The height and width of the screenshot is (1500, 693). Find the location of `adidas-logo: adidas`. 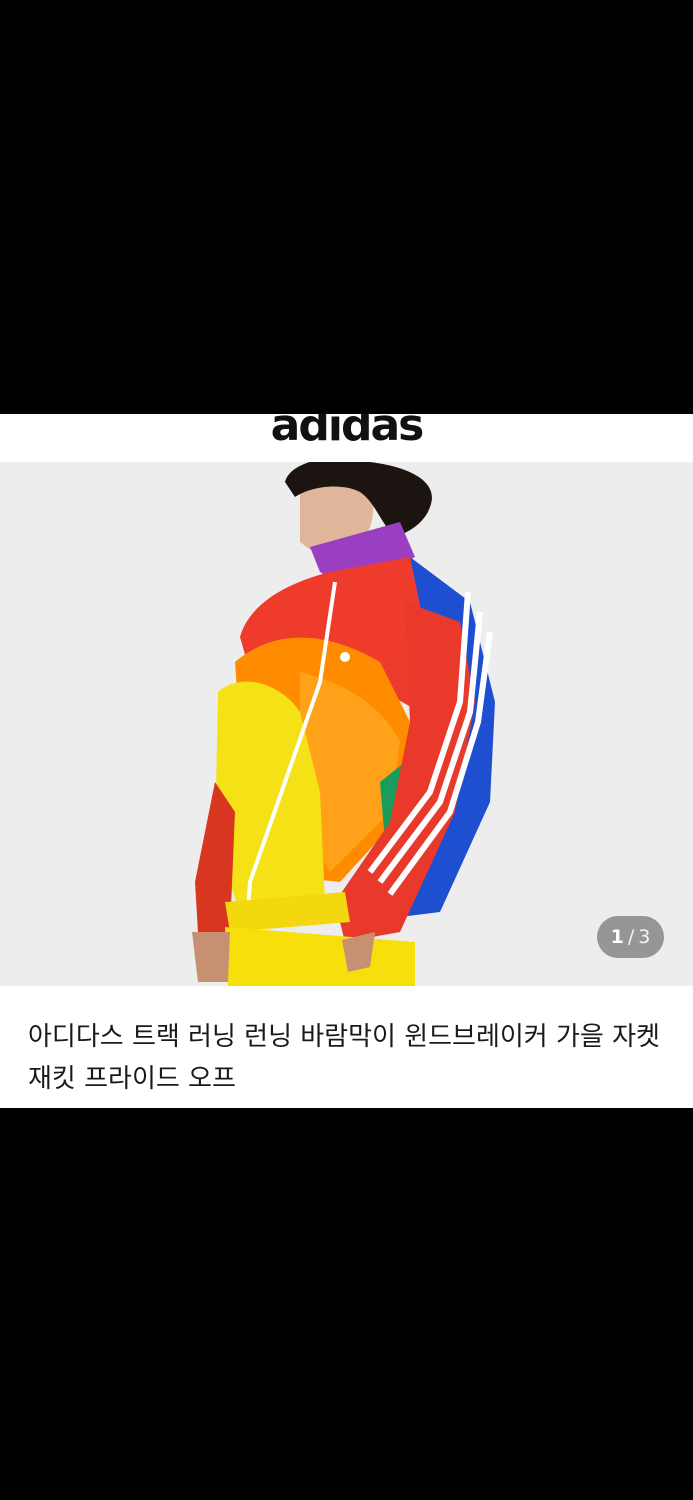

adidas-logo: adidas is located at coordinates (347, 432).